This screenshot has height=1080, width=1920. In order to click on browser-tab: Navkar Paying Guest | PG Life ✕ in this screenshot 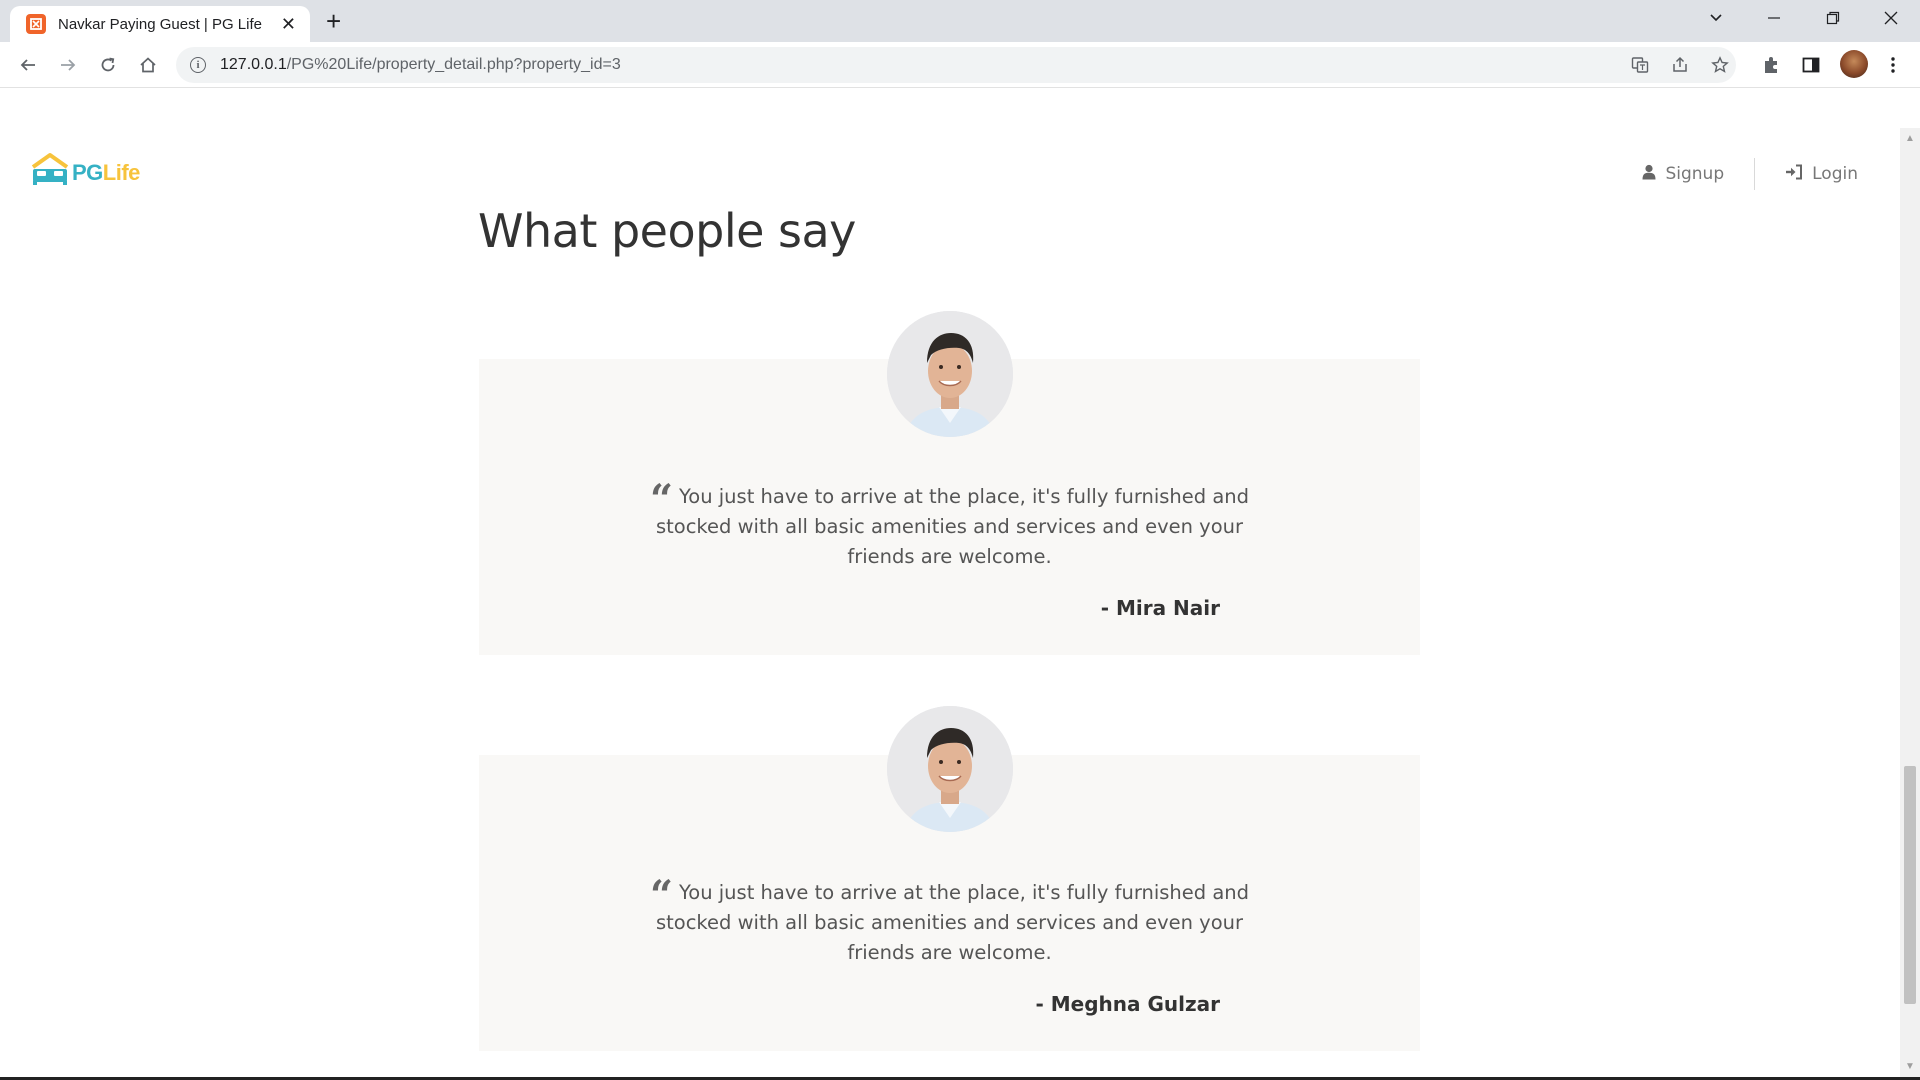, I will do `click(160, 24)`.